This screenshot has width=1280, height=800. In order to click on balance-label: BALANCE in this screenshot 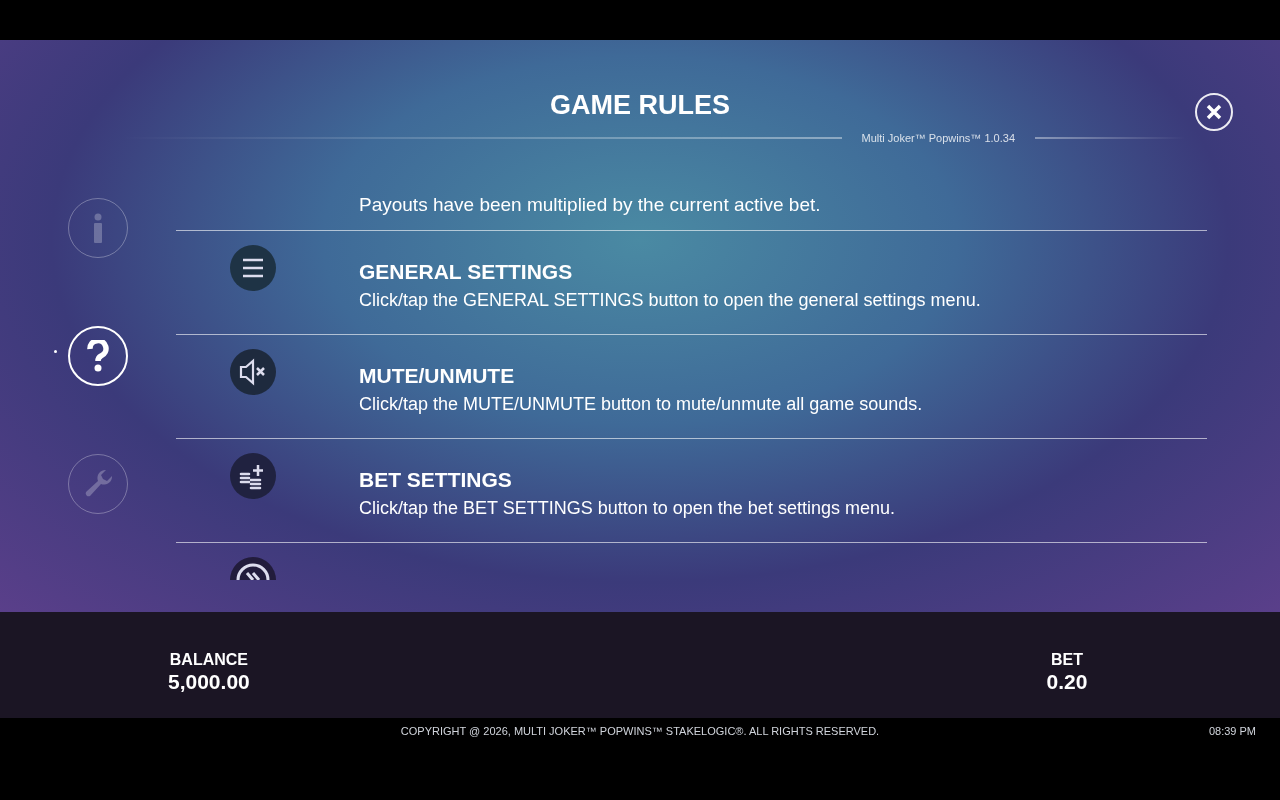, I will do `click(208, 660)`.